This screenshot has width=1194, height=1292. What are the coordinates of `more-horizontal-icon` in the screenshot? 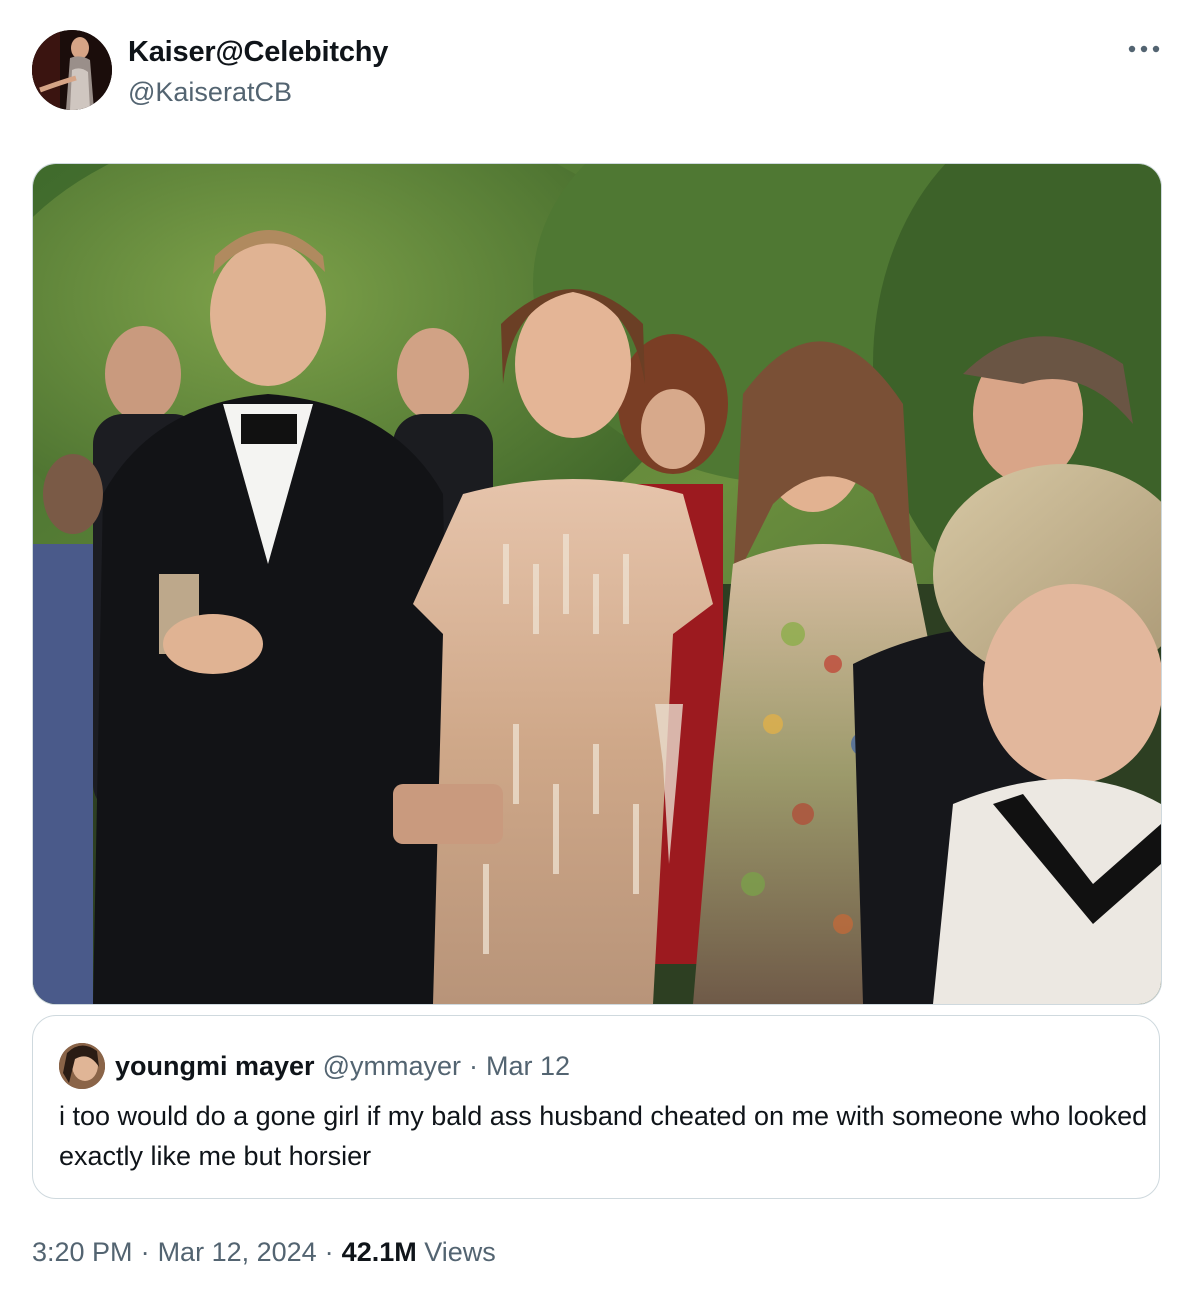 It's located at (1144, 49).